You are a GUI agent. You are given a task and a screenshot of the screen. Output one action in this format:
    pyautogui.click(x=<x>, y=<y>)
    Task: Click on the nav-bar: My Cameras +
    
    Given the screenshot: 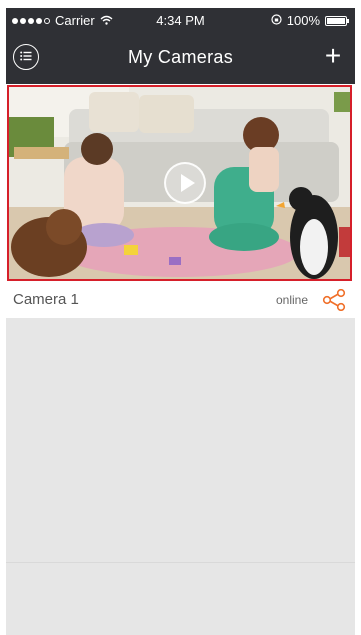 What is the action you would take?
    pyautogui.click(x=180, y=58)
    